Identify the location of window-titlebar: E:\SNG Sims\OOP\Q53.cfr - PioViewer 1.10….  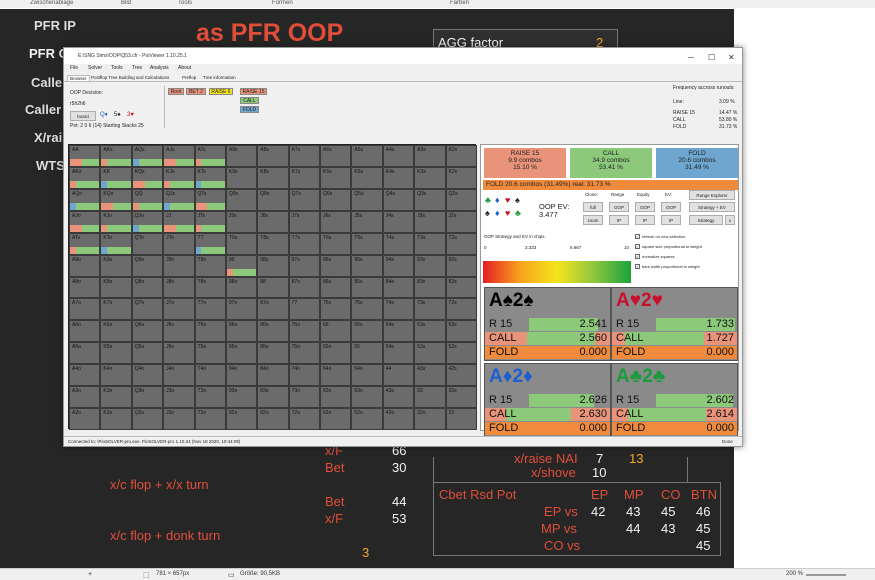
(403, 56).